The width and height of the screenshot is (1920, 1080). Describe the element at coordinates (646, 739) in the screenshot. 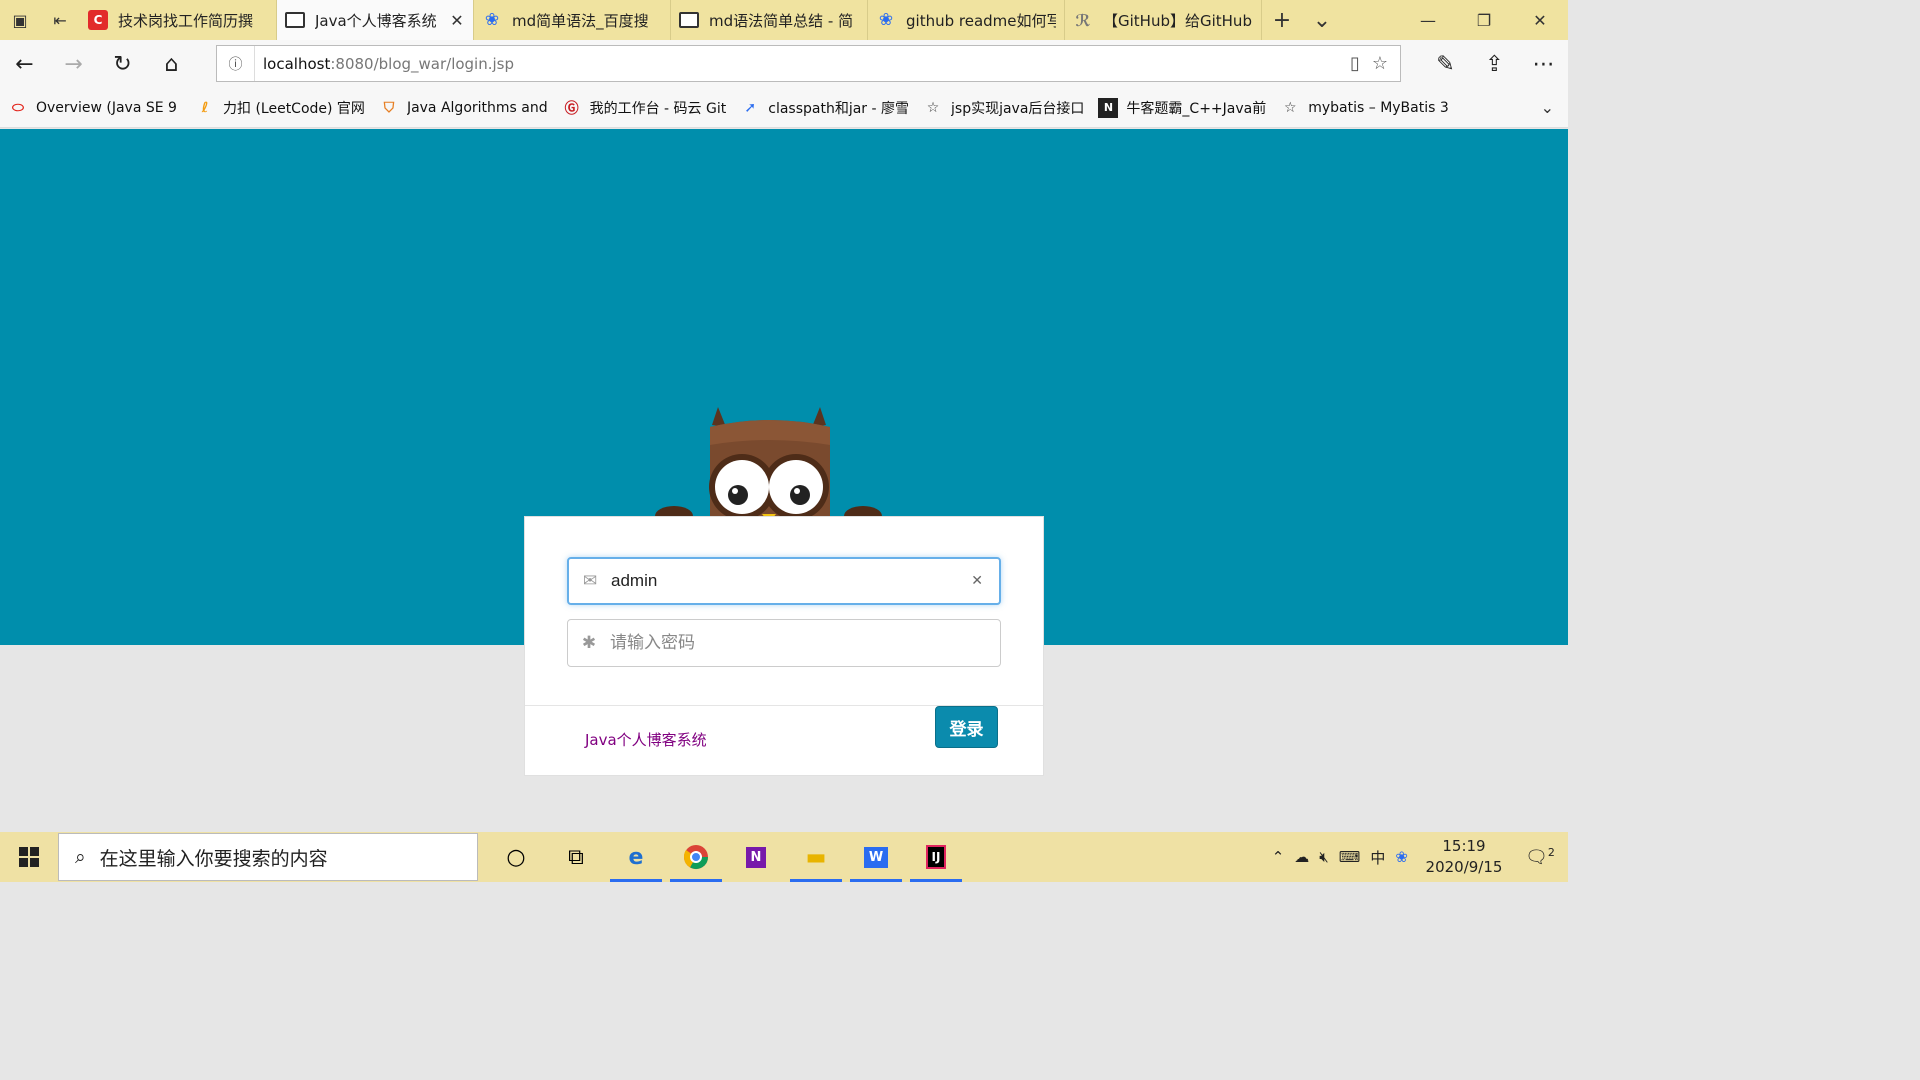

I see `system-name-link: Java个人博客系统` at that location.